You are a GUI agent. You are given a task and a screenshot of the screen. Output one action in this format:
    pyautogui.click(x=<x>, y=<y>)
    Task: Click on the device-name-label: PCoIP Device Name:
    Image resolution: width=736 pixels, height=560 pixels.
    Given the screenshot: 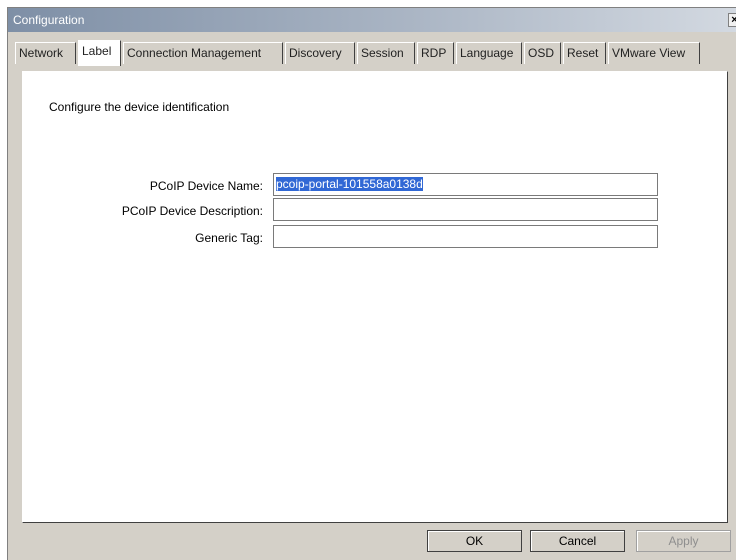 What is the action you would take?
    pyautogui.click(x=206, y=186)
    